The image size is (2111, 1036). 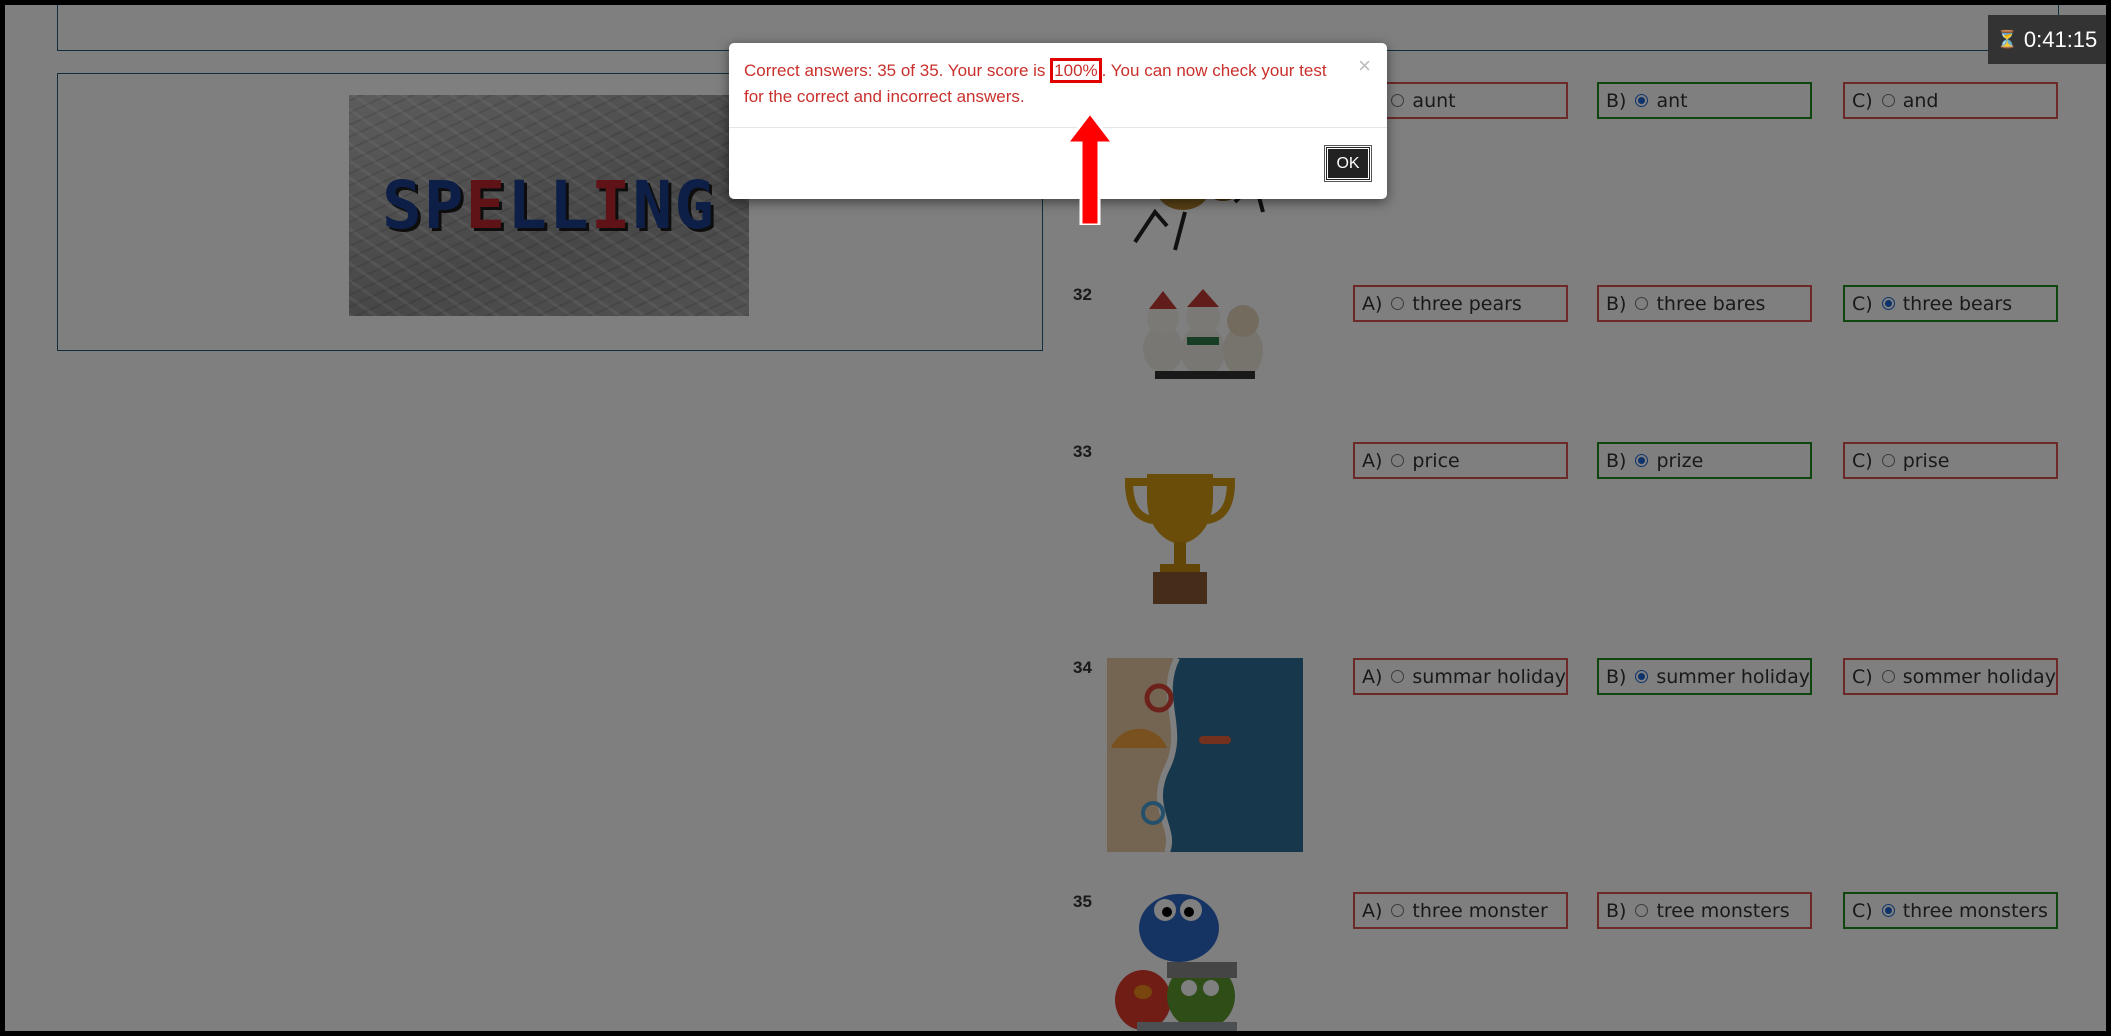 What do you see at coordinates (2007, 39) in the screenshot?
I see `hourglass-icon: ⏳` at bounding box center [2007, 39].